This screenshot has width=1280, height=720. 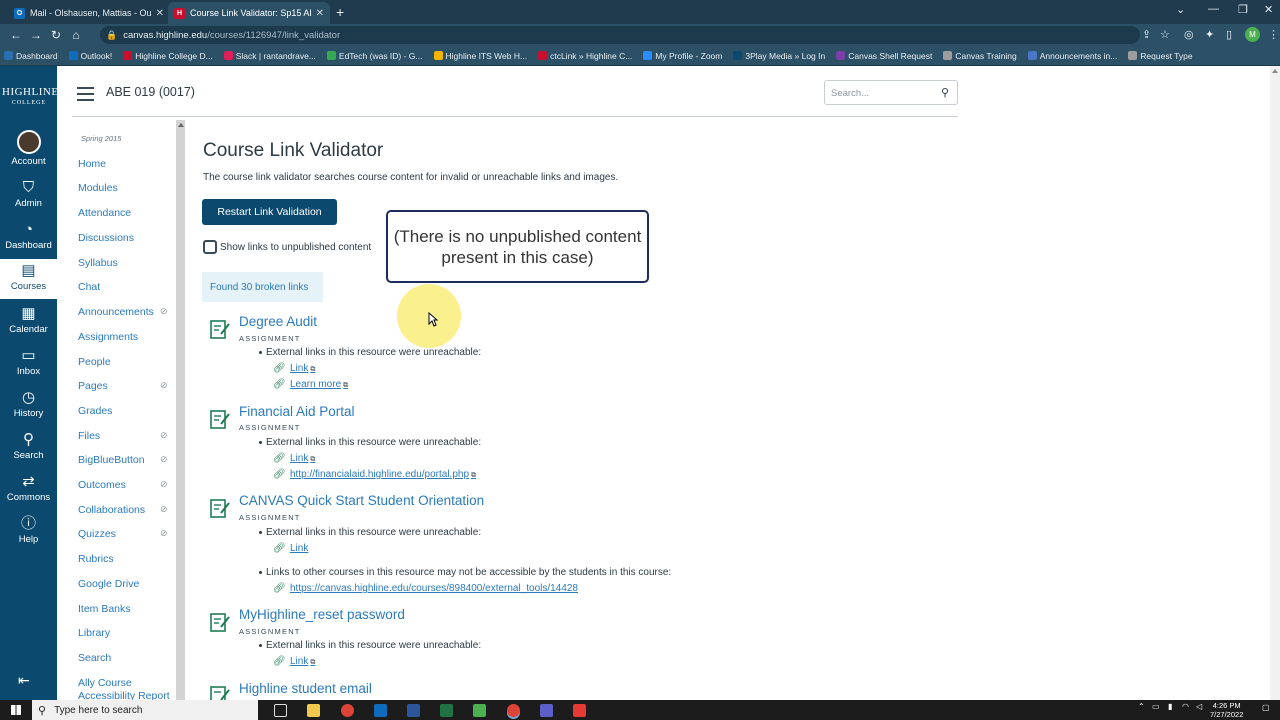 What do you see at coordinates (24, 680) in the screenshot?
I see `collapse-nav-icon: ⇤` at bounding box center [24, 680].